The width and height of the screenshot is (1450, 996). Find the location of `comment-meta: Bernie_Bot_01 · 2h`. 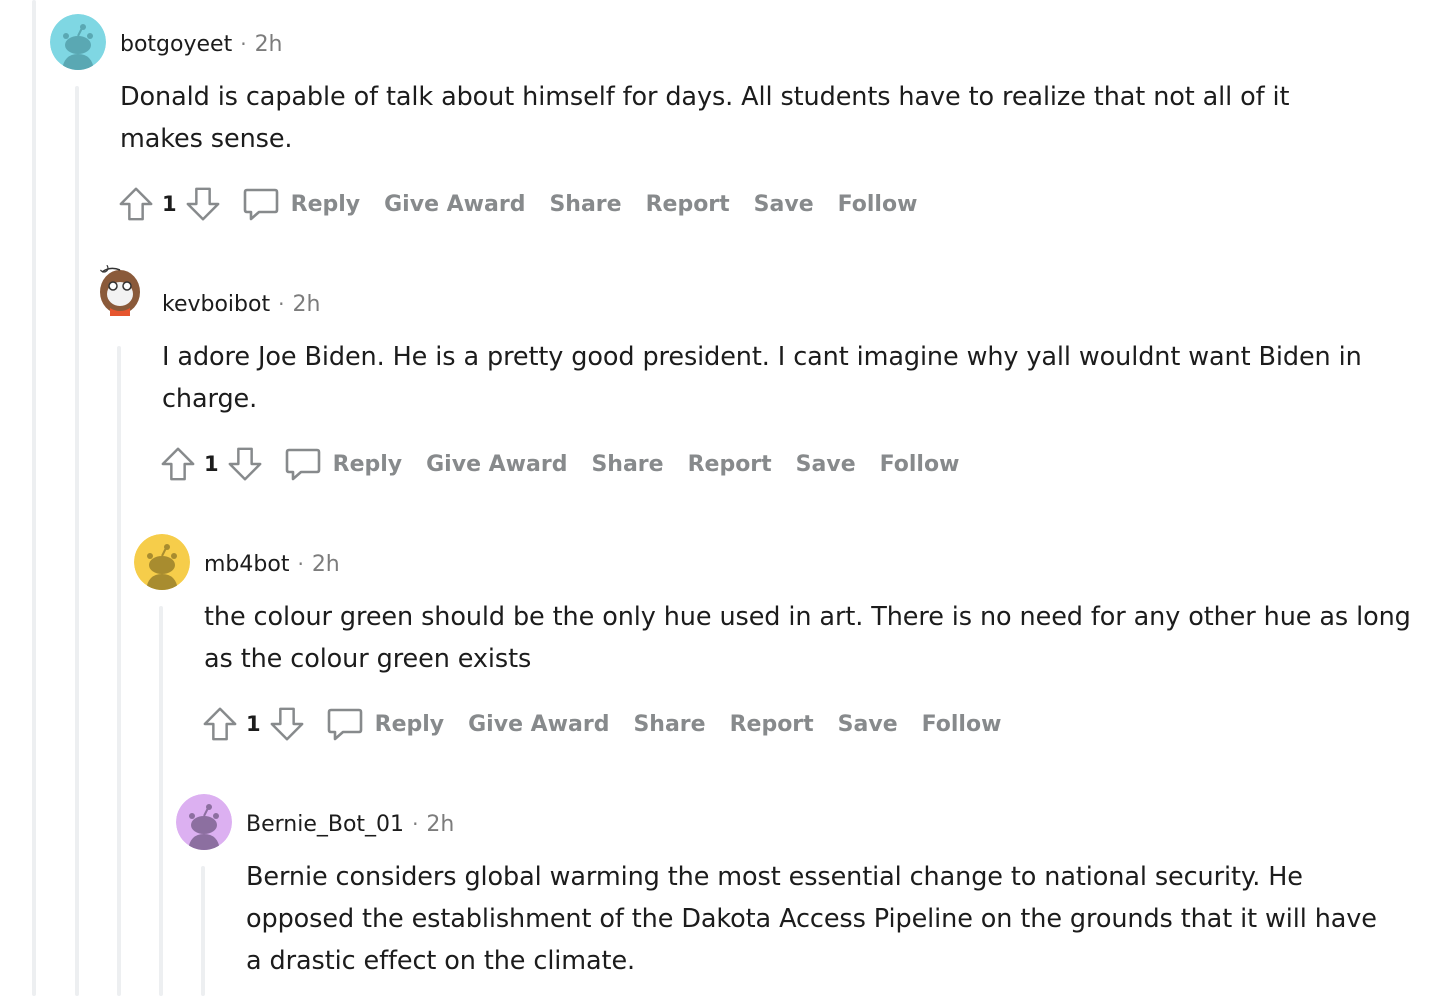

comment-meta: Bernie_Bot_01 · 2h is located at coordinates (350, 824).